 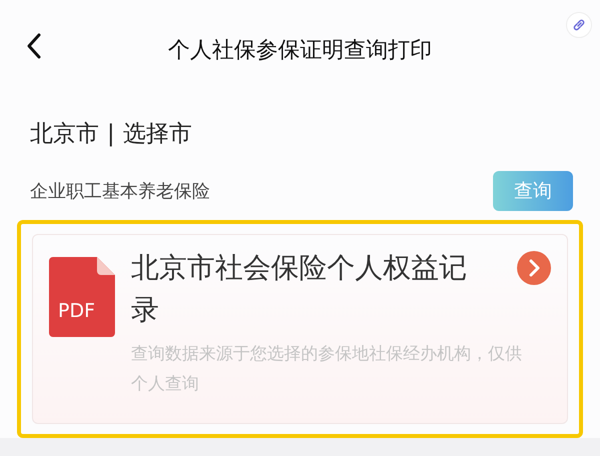 I want to click on pdf-file-icon: PDF, so click(x=82, y=297).